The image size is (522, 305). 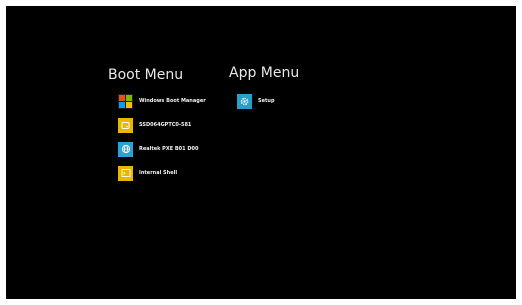 What do you see at coordinates (125, 149) in the screenshot?
I see `network-icon` at bounding box center [125, 149].